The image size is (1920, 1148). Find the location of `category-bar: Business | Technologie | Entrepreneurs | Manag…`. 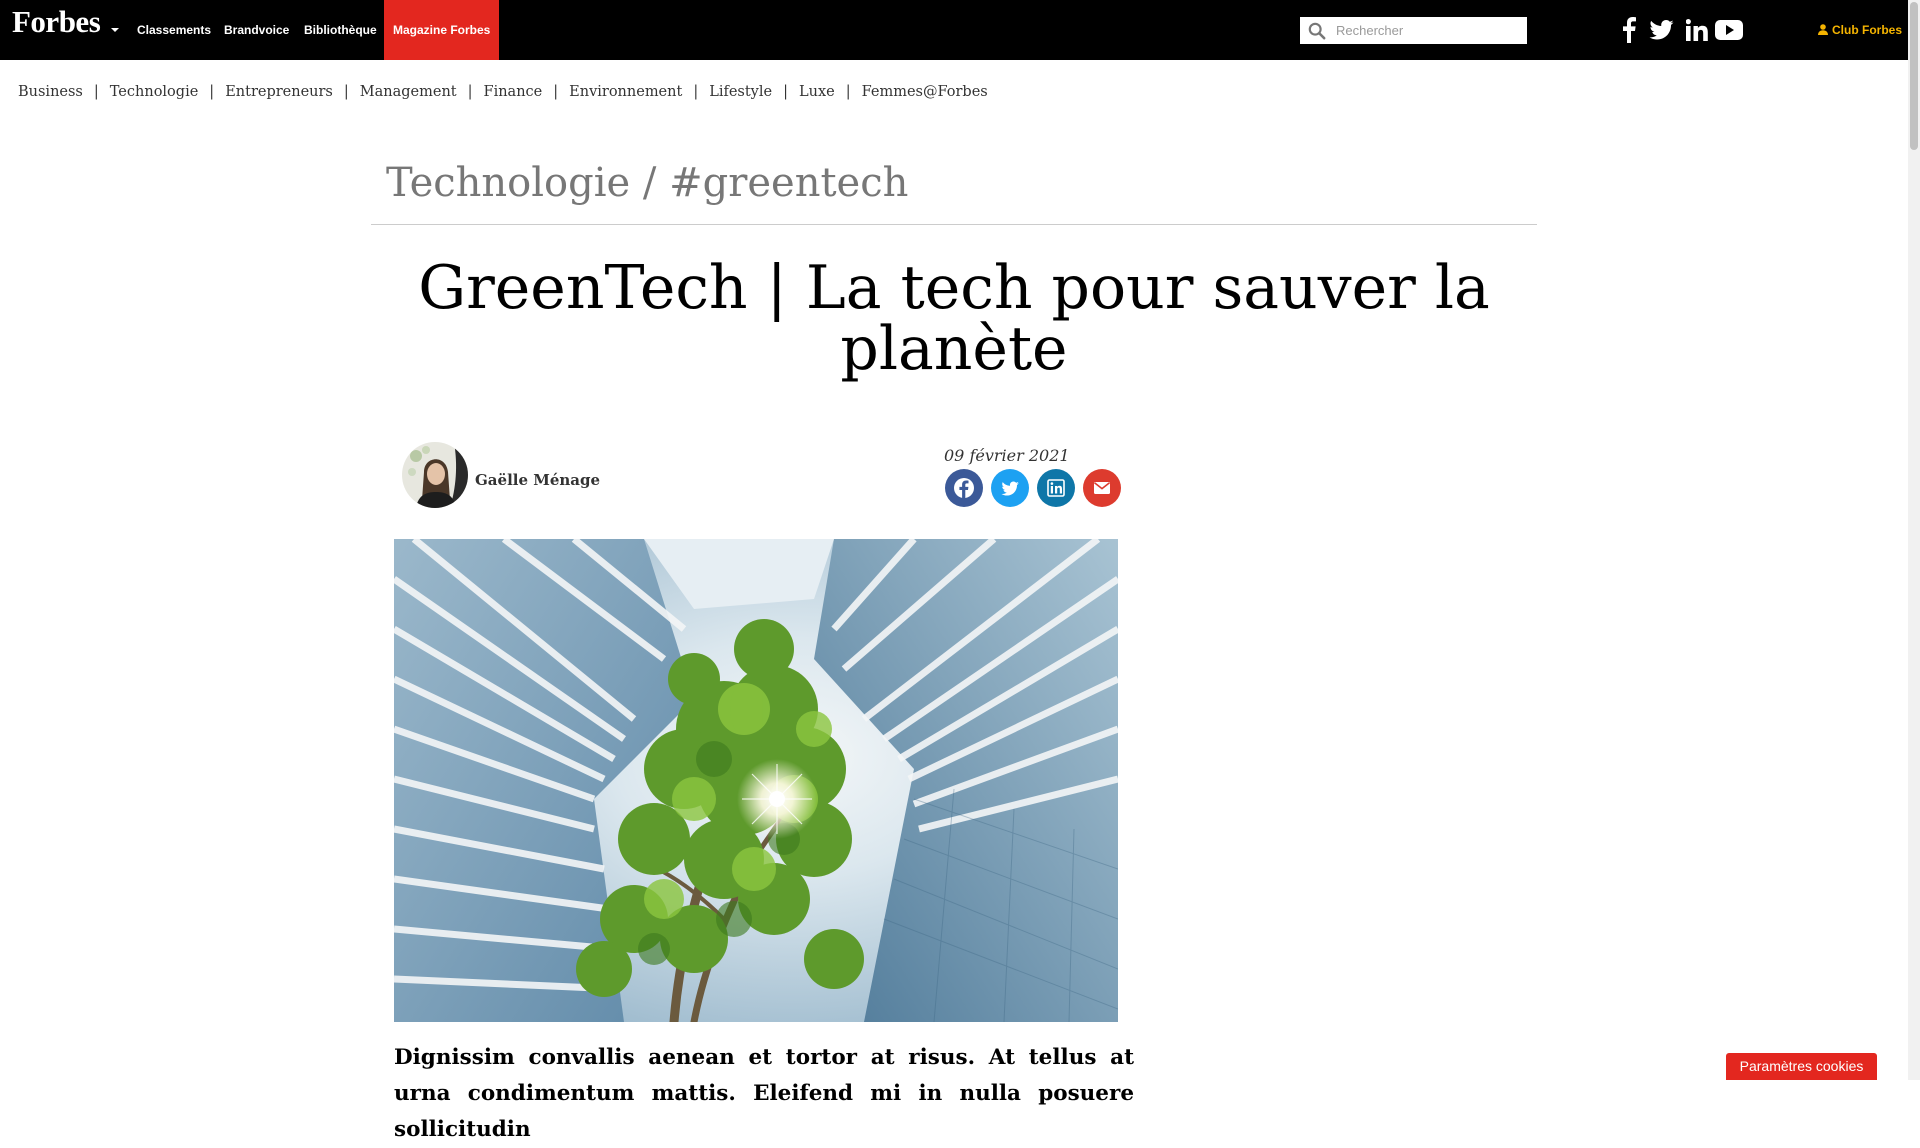

category-bar: Business | Technologie | Entrepreneurs | Manag… is located at coordinates (503, 92).